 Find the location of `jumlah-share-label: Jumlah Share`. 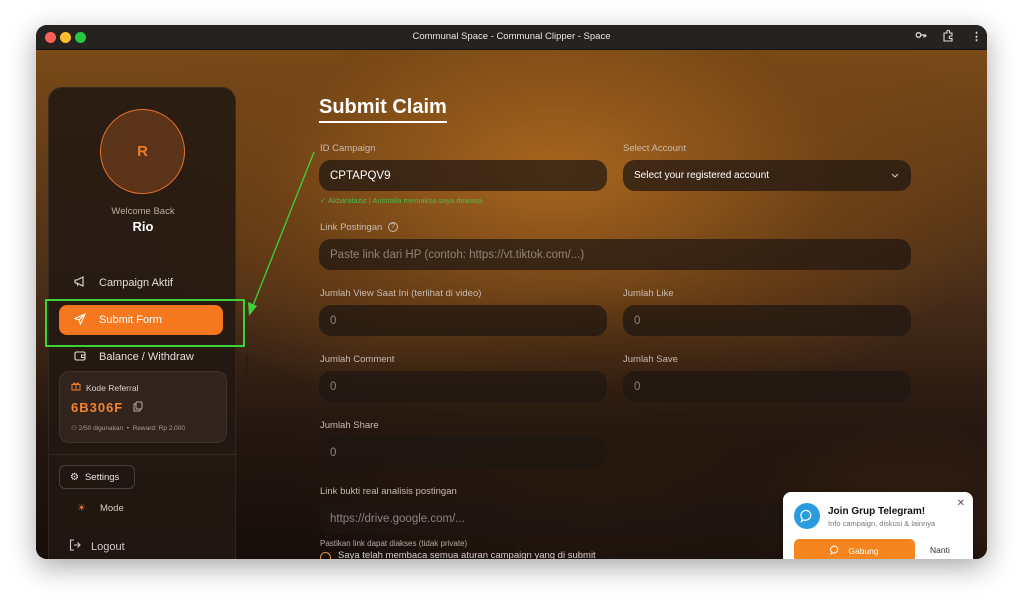

jumlah-share-label: Jumlah Share is located at coordinates (349, 425).